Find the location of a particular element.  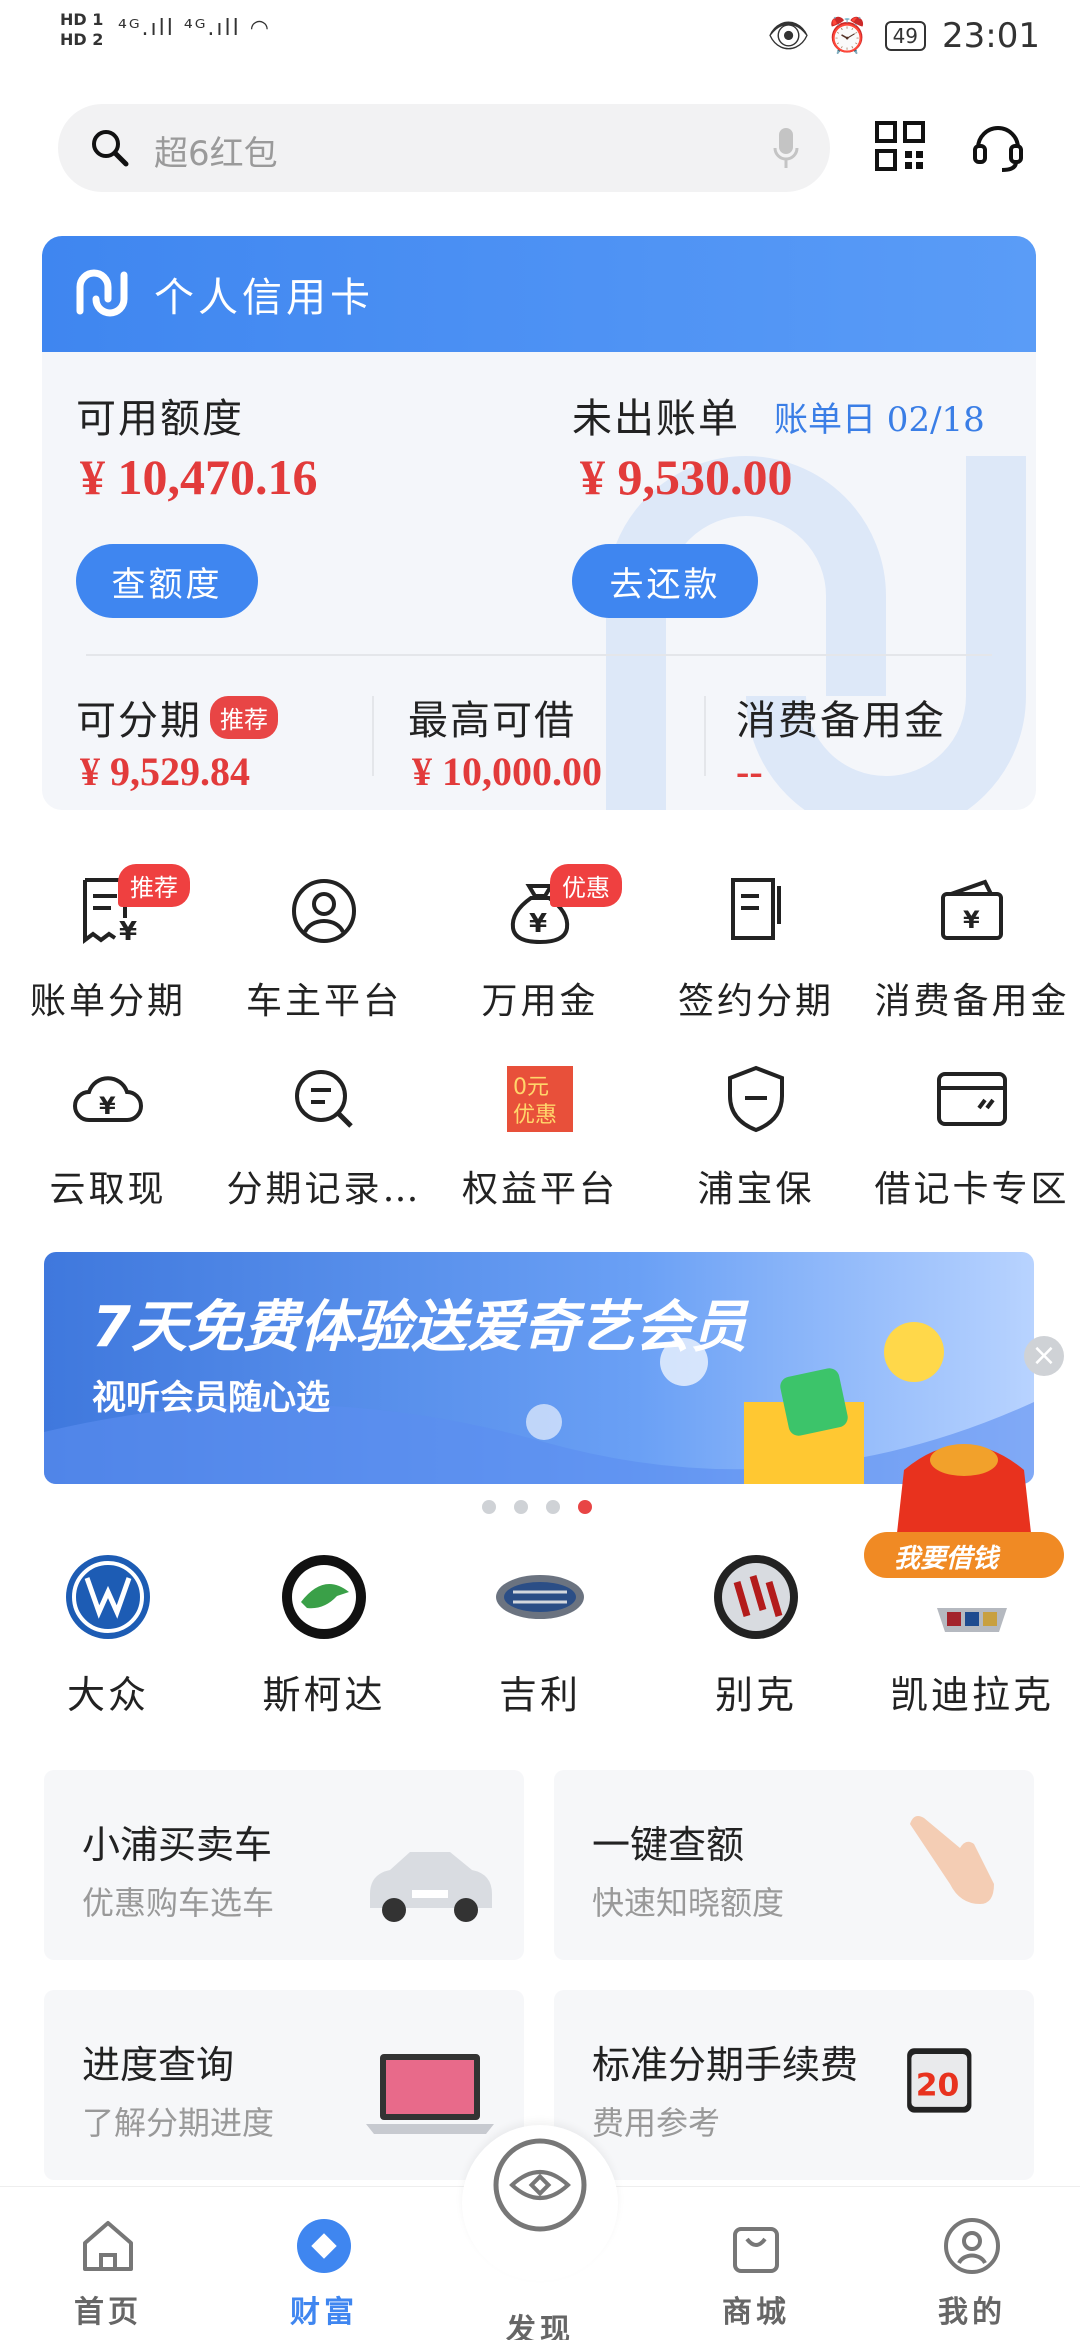

grid-label: 浦宝保 is located at coordinates (756, 1189).